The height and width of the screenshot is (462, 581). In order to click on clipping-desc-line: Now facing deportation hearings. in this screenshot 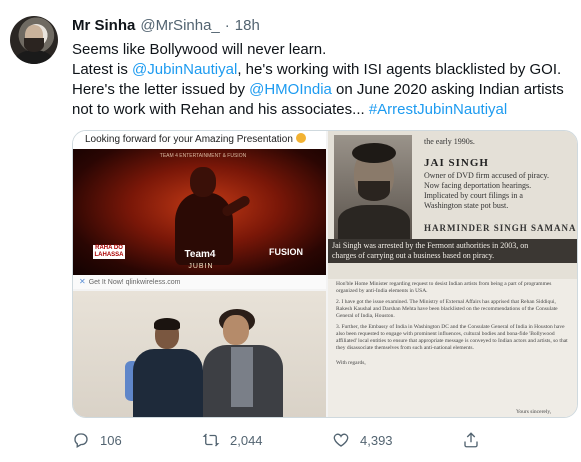, I will do `click(478, 185)`.